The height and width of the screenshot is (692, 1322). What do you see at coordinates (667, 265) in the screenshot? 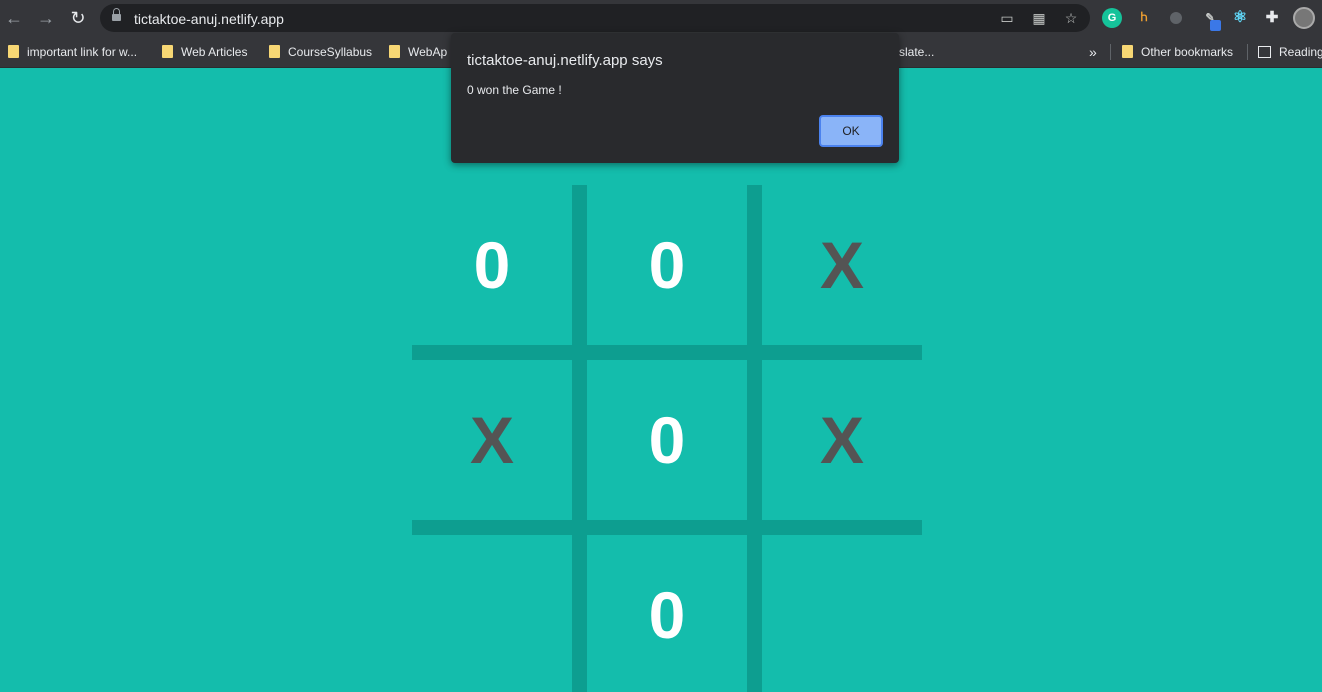
I see `board-cell-2: 0` at bounding box center [667, 265].